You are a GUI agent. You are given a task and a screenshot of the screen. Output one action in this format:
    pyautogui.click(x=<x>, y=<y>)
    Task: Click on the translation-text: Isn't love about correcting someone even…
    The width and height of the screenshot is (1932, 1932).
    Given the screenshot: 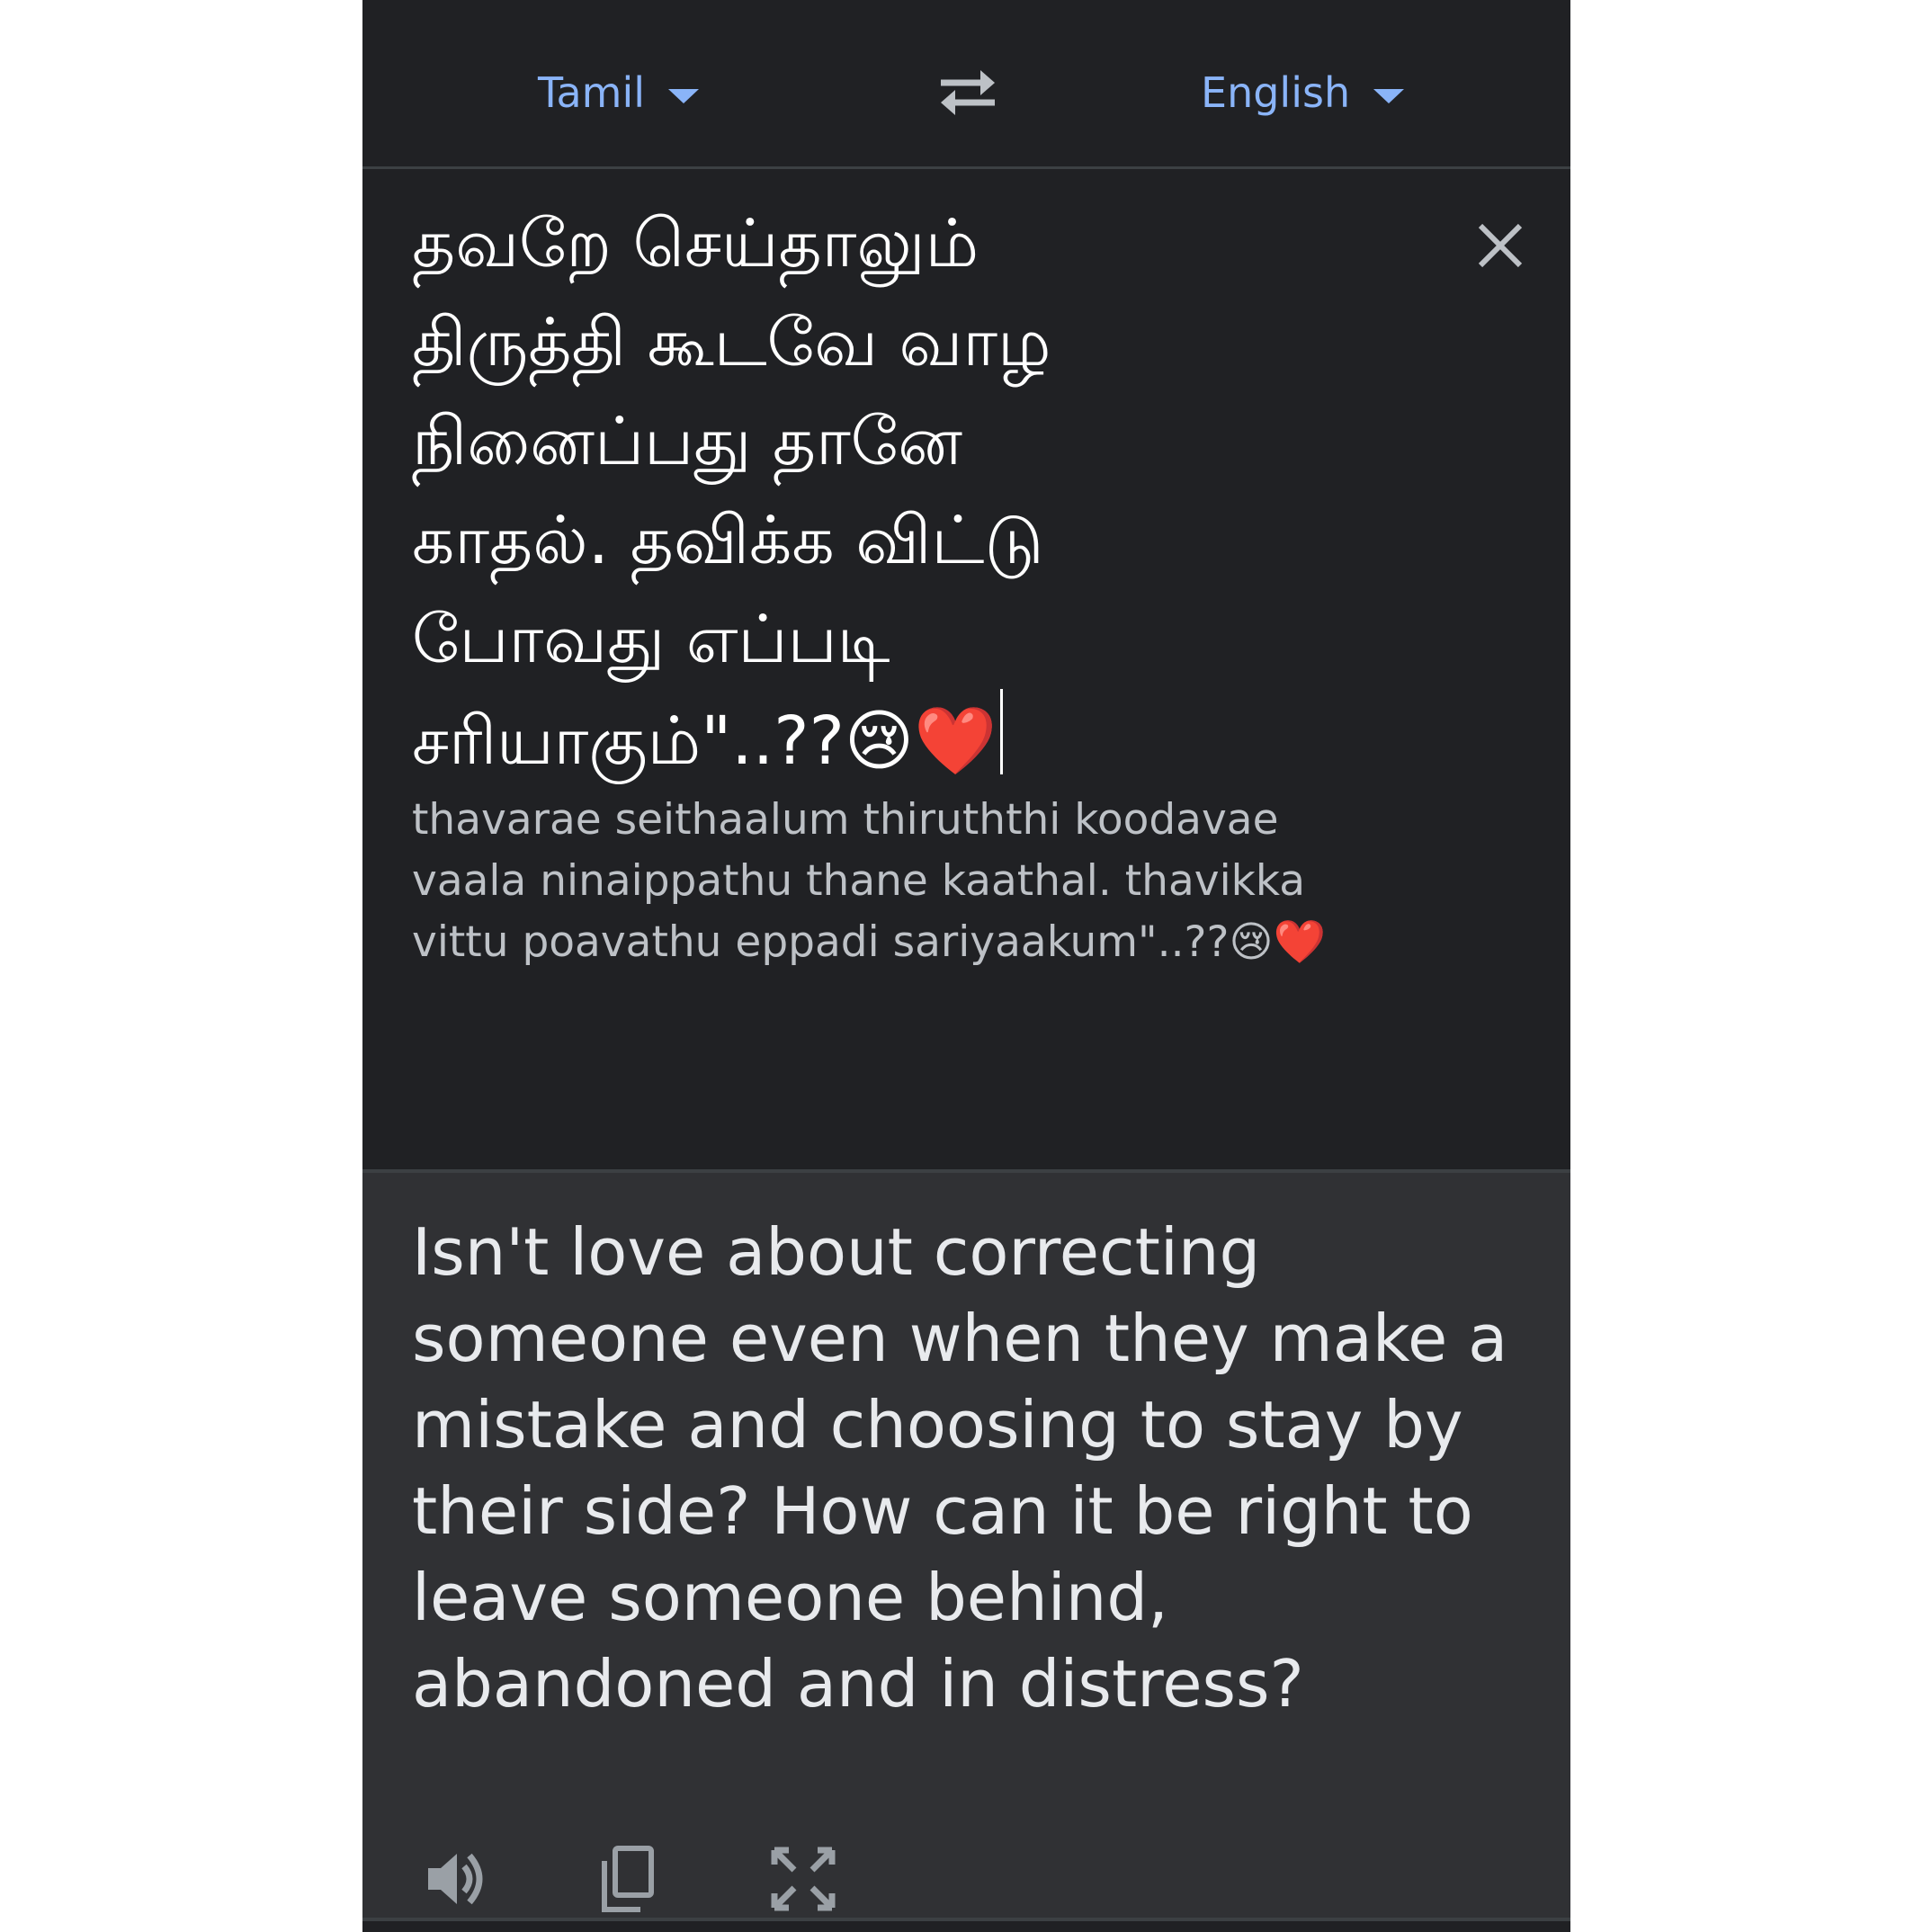 What is the action you would take?
    pyautogui.click(x=960, y=1468)
    